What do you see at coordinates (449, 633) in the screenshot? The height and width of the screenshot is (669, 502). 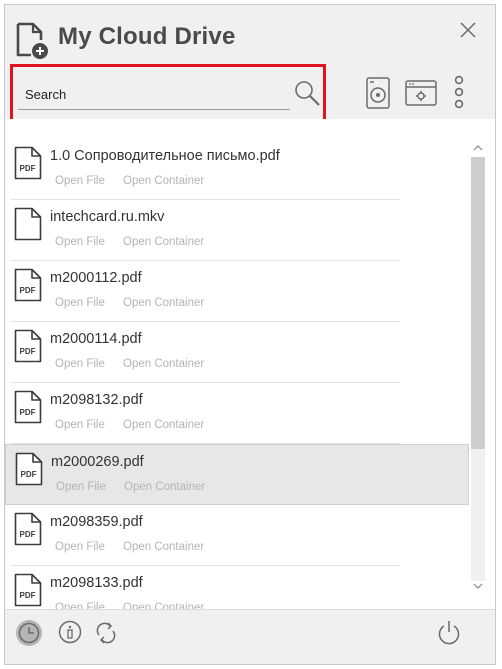 I see `power-icon` at bounding box center [449, 633].